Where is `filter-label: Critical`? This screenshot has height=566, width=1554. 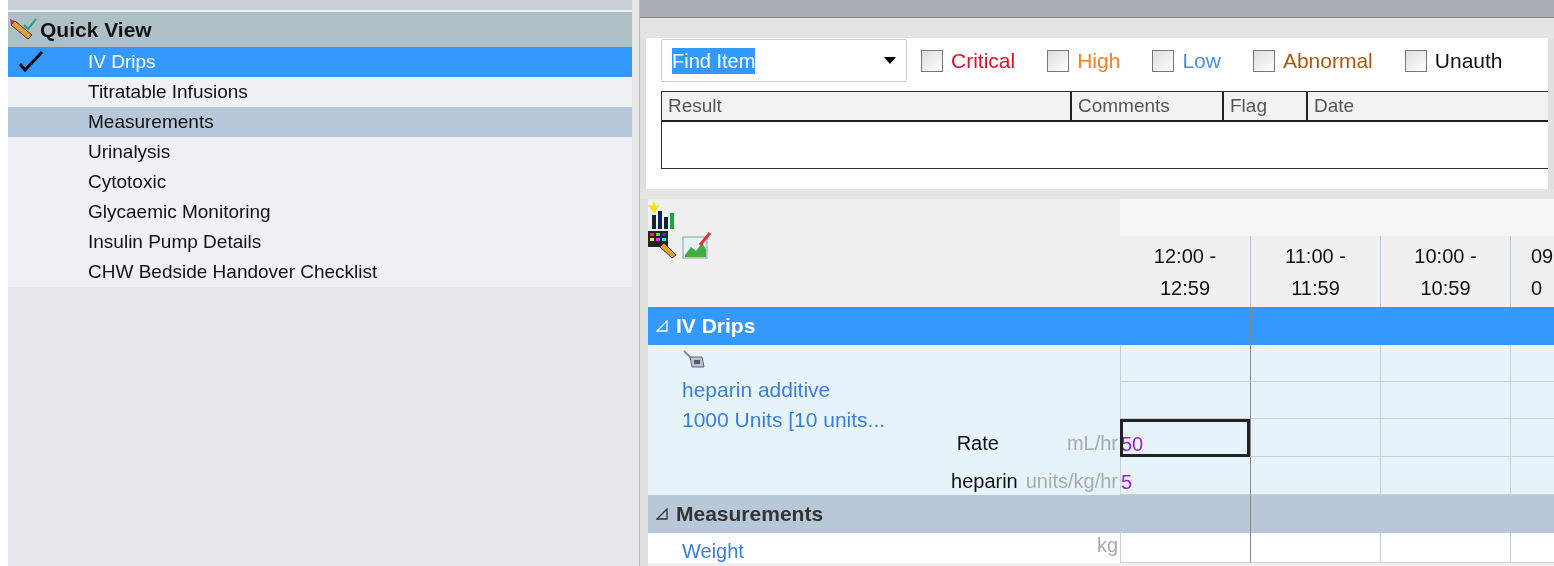 filter-label: Critical is located at coordinates (983, 60).